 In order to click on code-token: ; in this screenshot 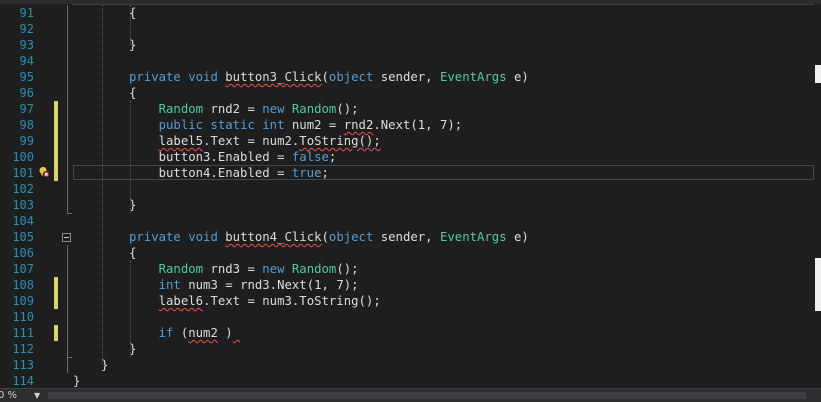, I will do `click(332, 157)`.